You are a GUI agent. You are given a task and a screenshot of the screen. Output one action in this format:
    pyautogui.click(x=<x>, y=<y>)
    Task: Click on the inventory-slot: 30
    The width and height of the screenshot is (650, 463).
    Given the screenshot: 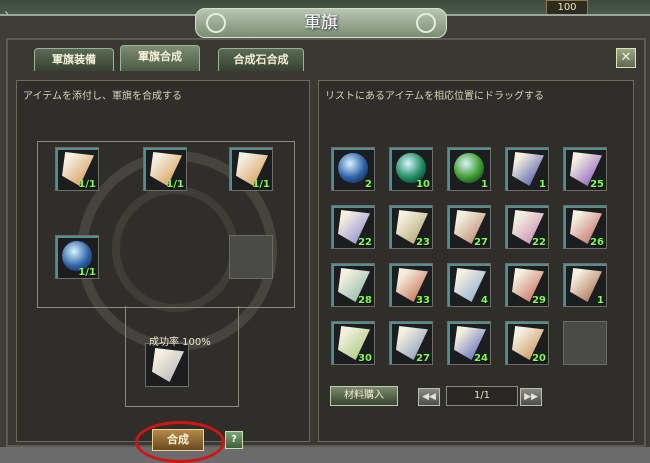 What is the action you would take?
    pyautogui.click(x=353, y=343)
    